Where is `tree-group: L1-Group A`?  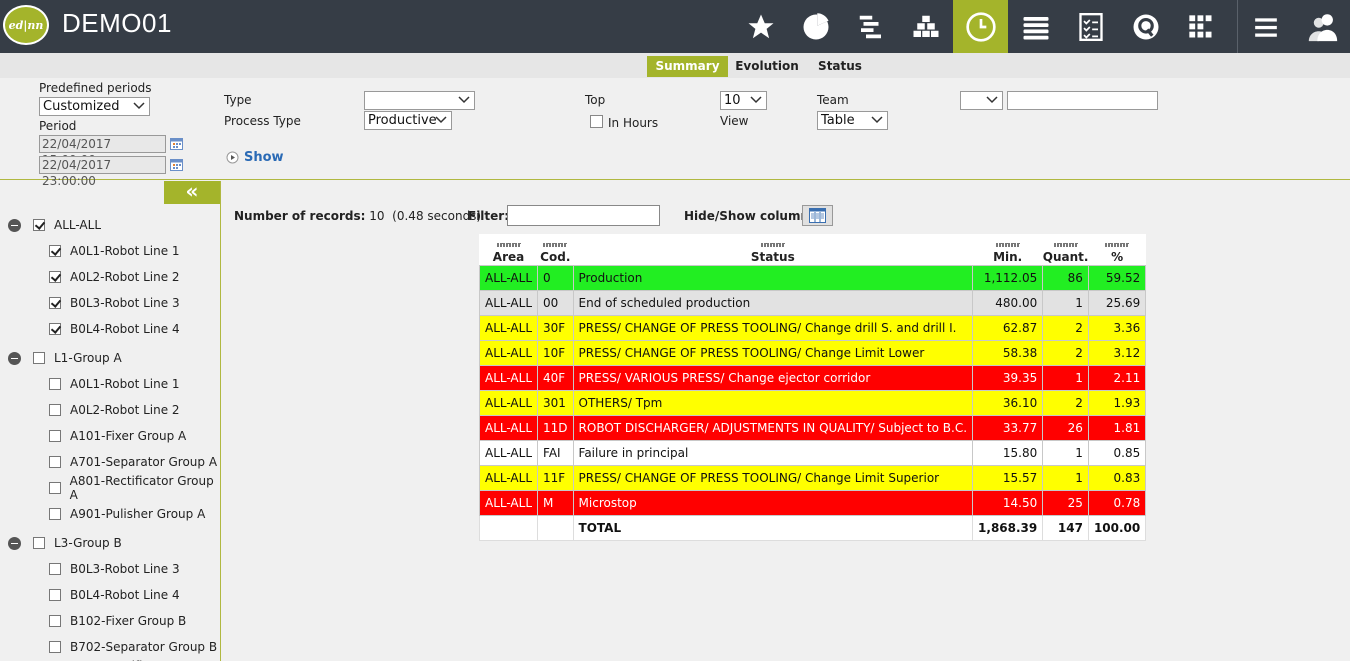
tree-group: L1-Group A is located at coordinates (65, 358).